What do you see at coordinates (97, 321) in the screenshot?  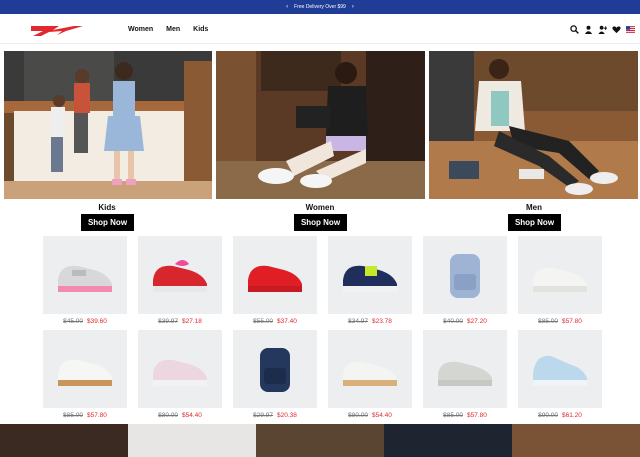 I see `sale-price: $39.60` at bounding box center [97, 321].